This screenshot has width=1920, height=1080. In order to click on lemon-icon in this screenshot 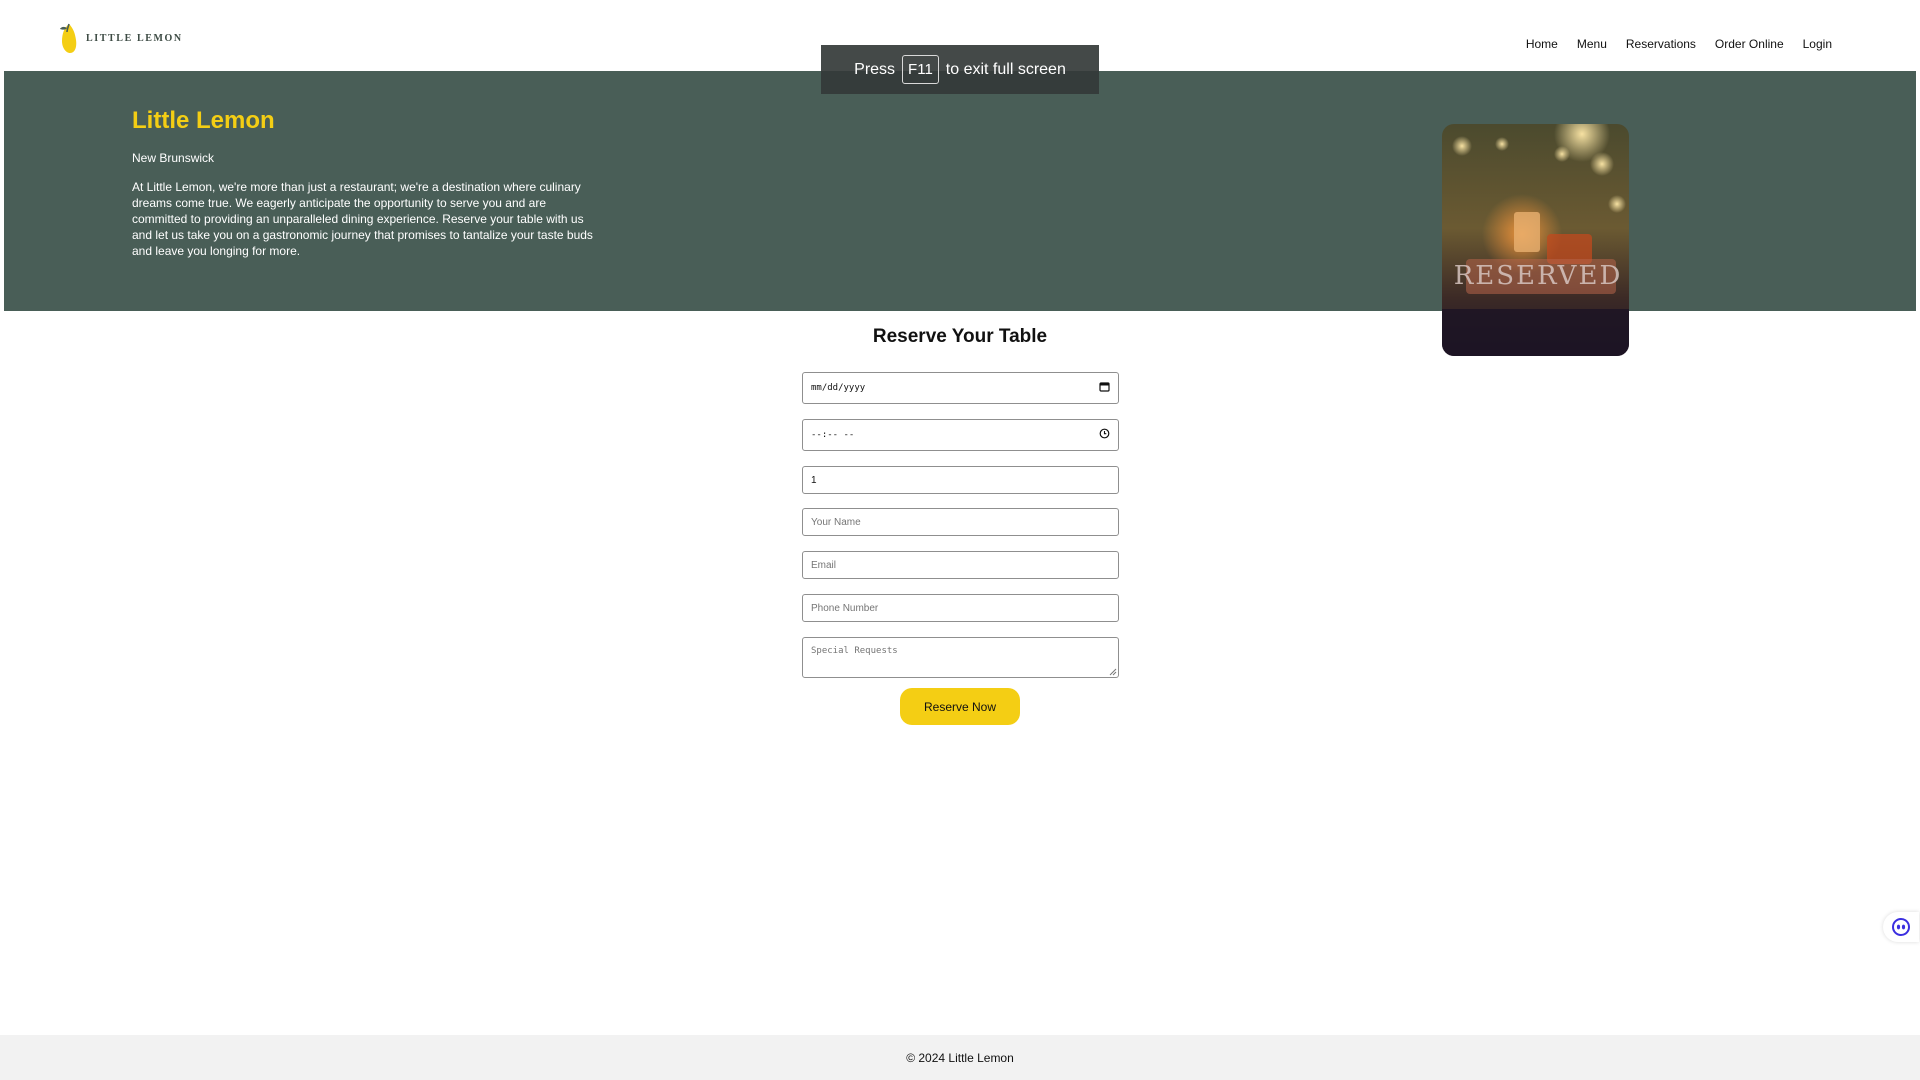, I will do `click(69, 38)`.